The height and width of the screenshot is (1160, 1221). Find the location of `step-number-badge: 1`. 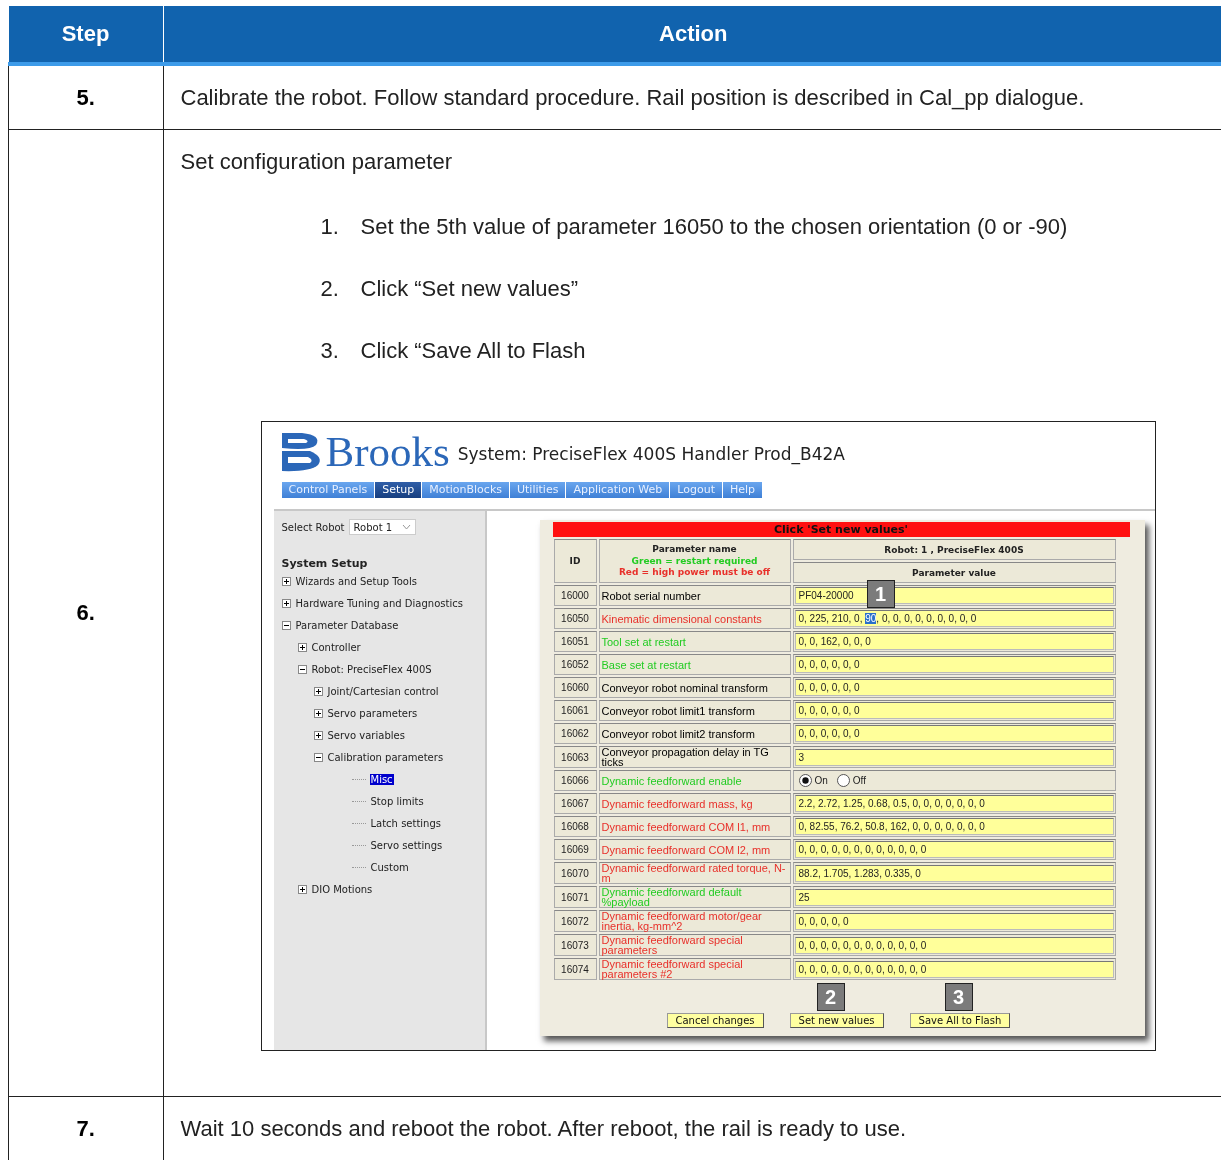

step-number-badge: 1 is located at coordinates (880, 594).